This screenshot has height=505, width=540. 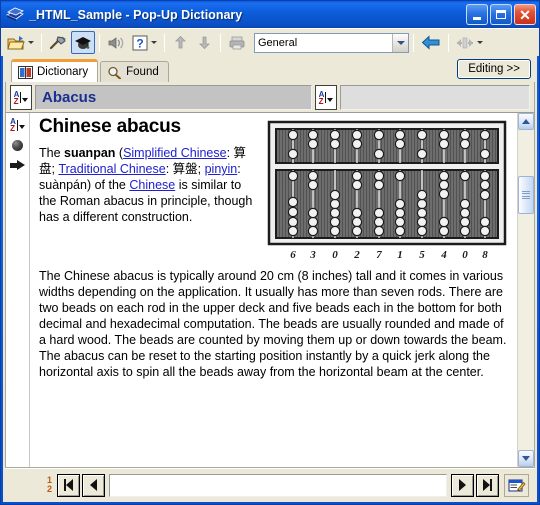 I want to click on last-record-button, so click(x=487, y=485).